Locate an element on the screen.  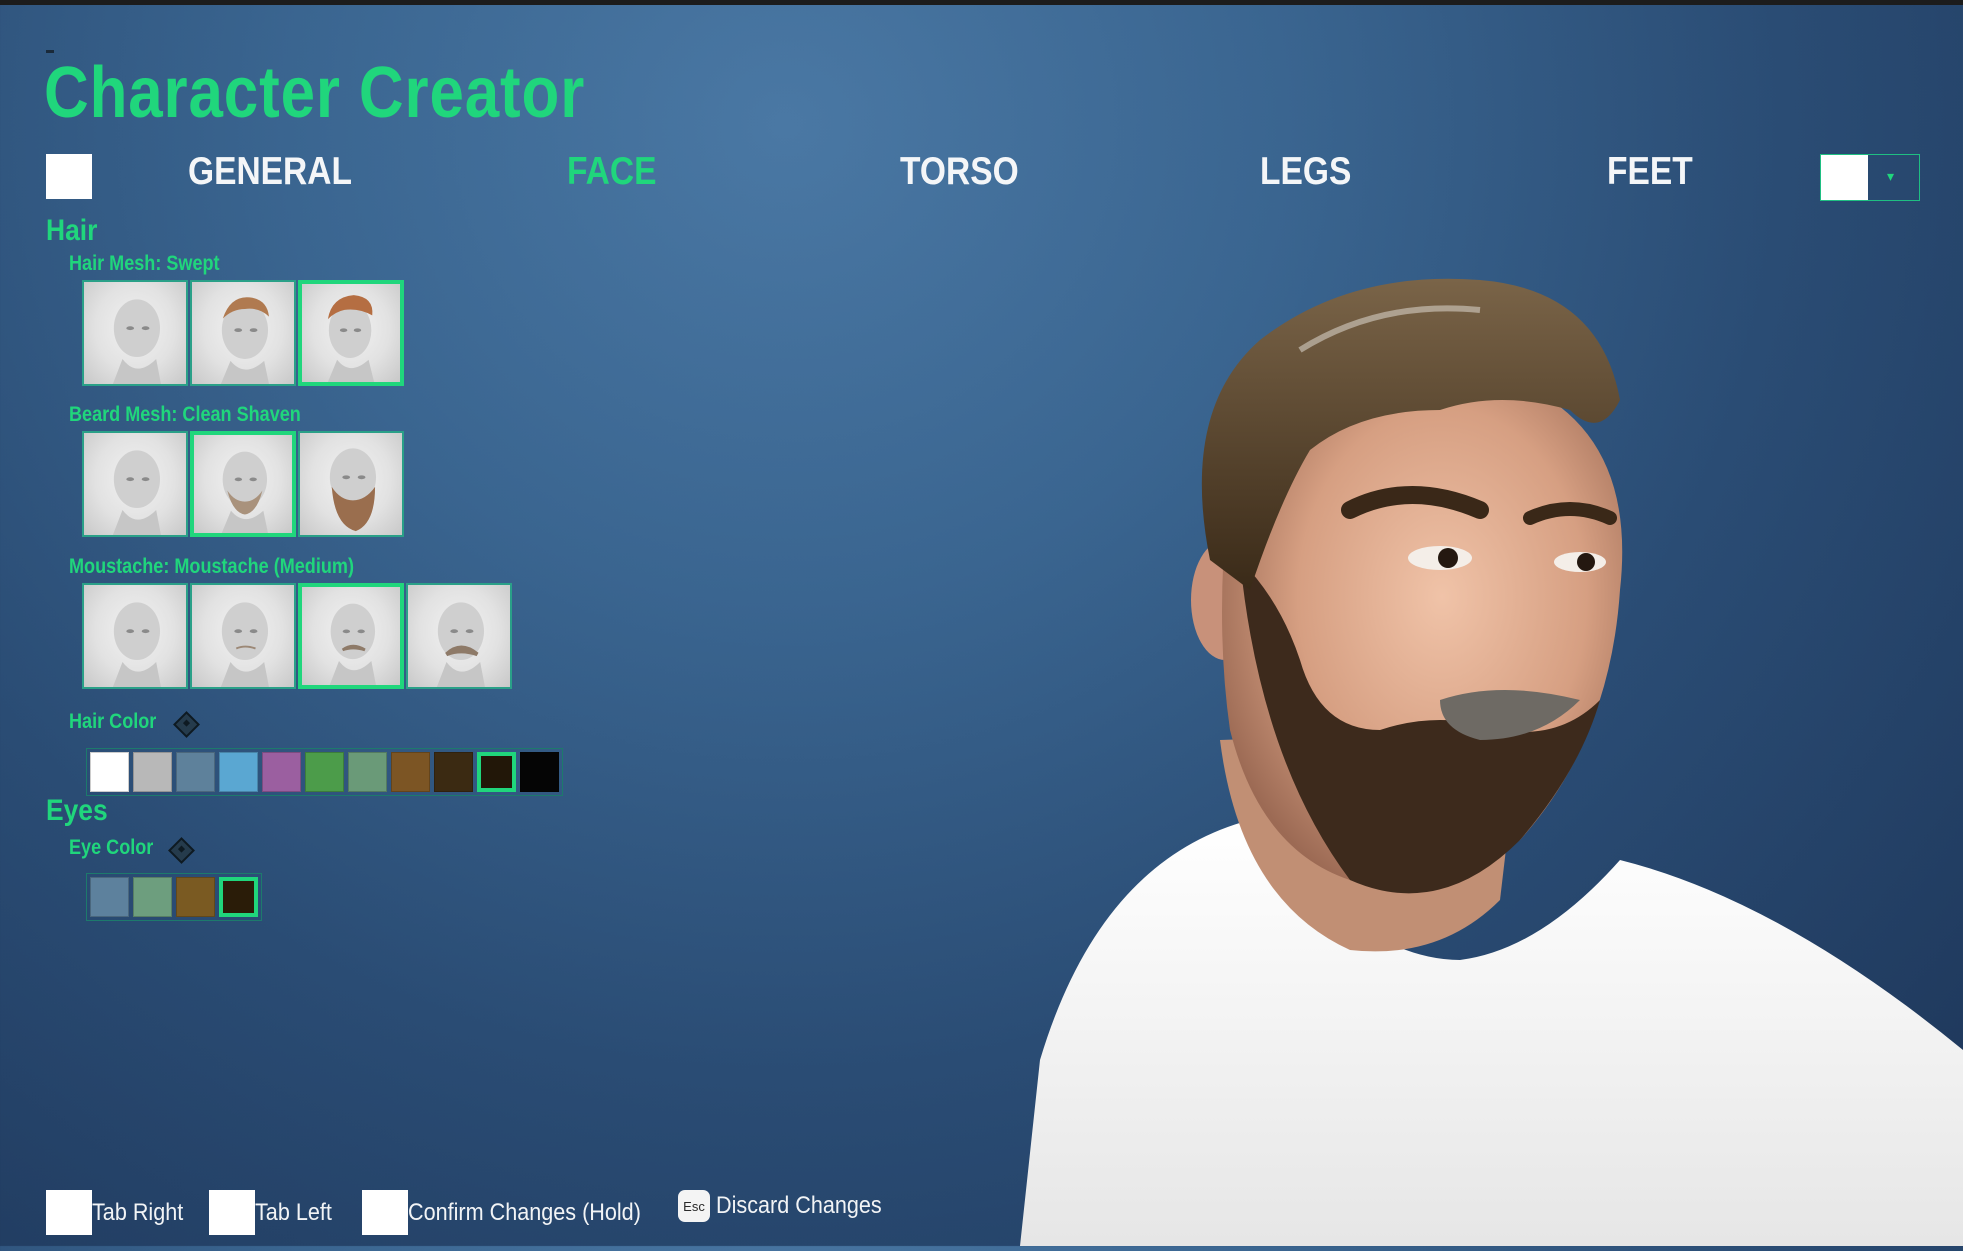
page-title: Character Creator is located at coordinates (315, 93).